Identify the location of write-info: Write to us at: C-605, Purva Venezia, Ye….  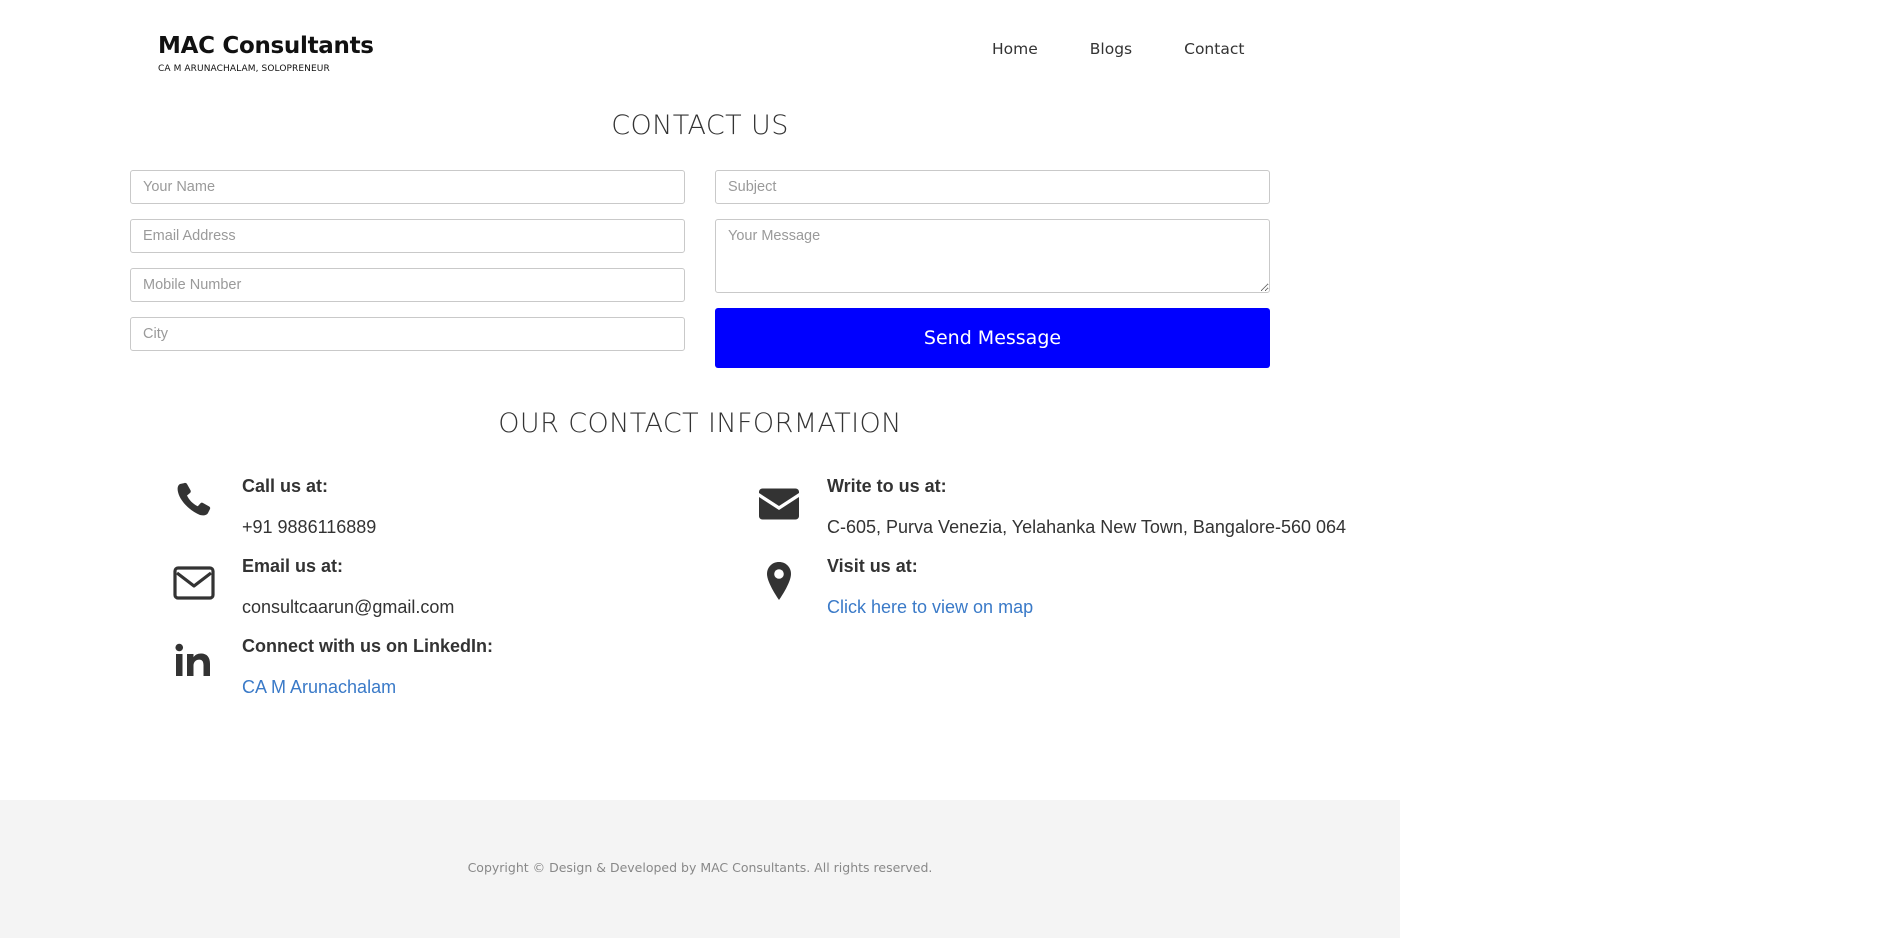
(1086, 507).